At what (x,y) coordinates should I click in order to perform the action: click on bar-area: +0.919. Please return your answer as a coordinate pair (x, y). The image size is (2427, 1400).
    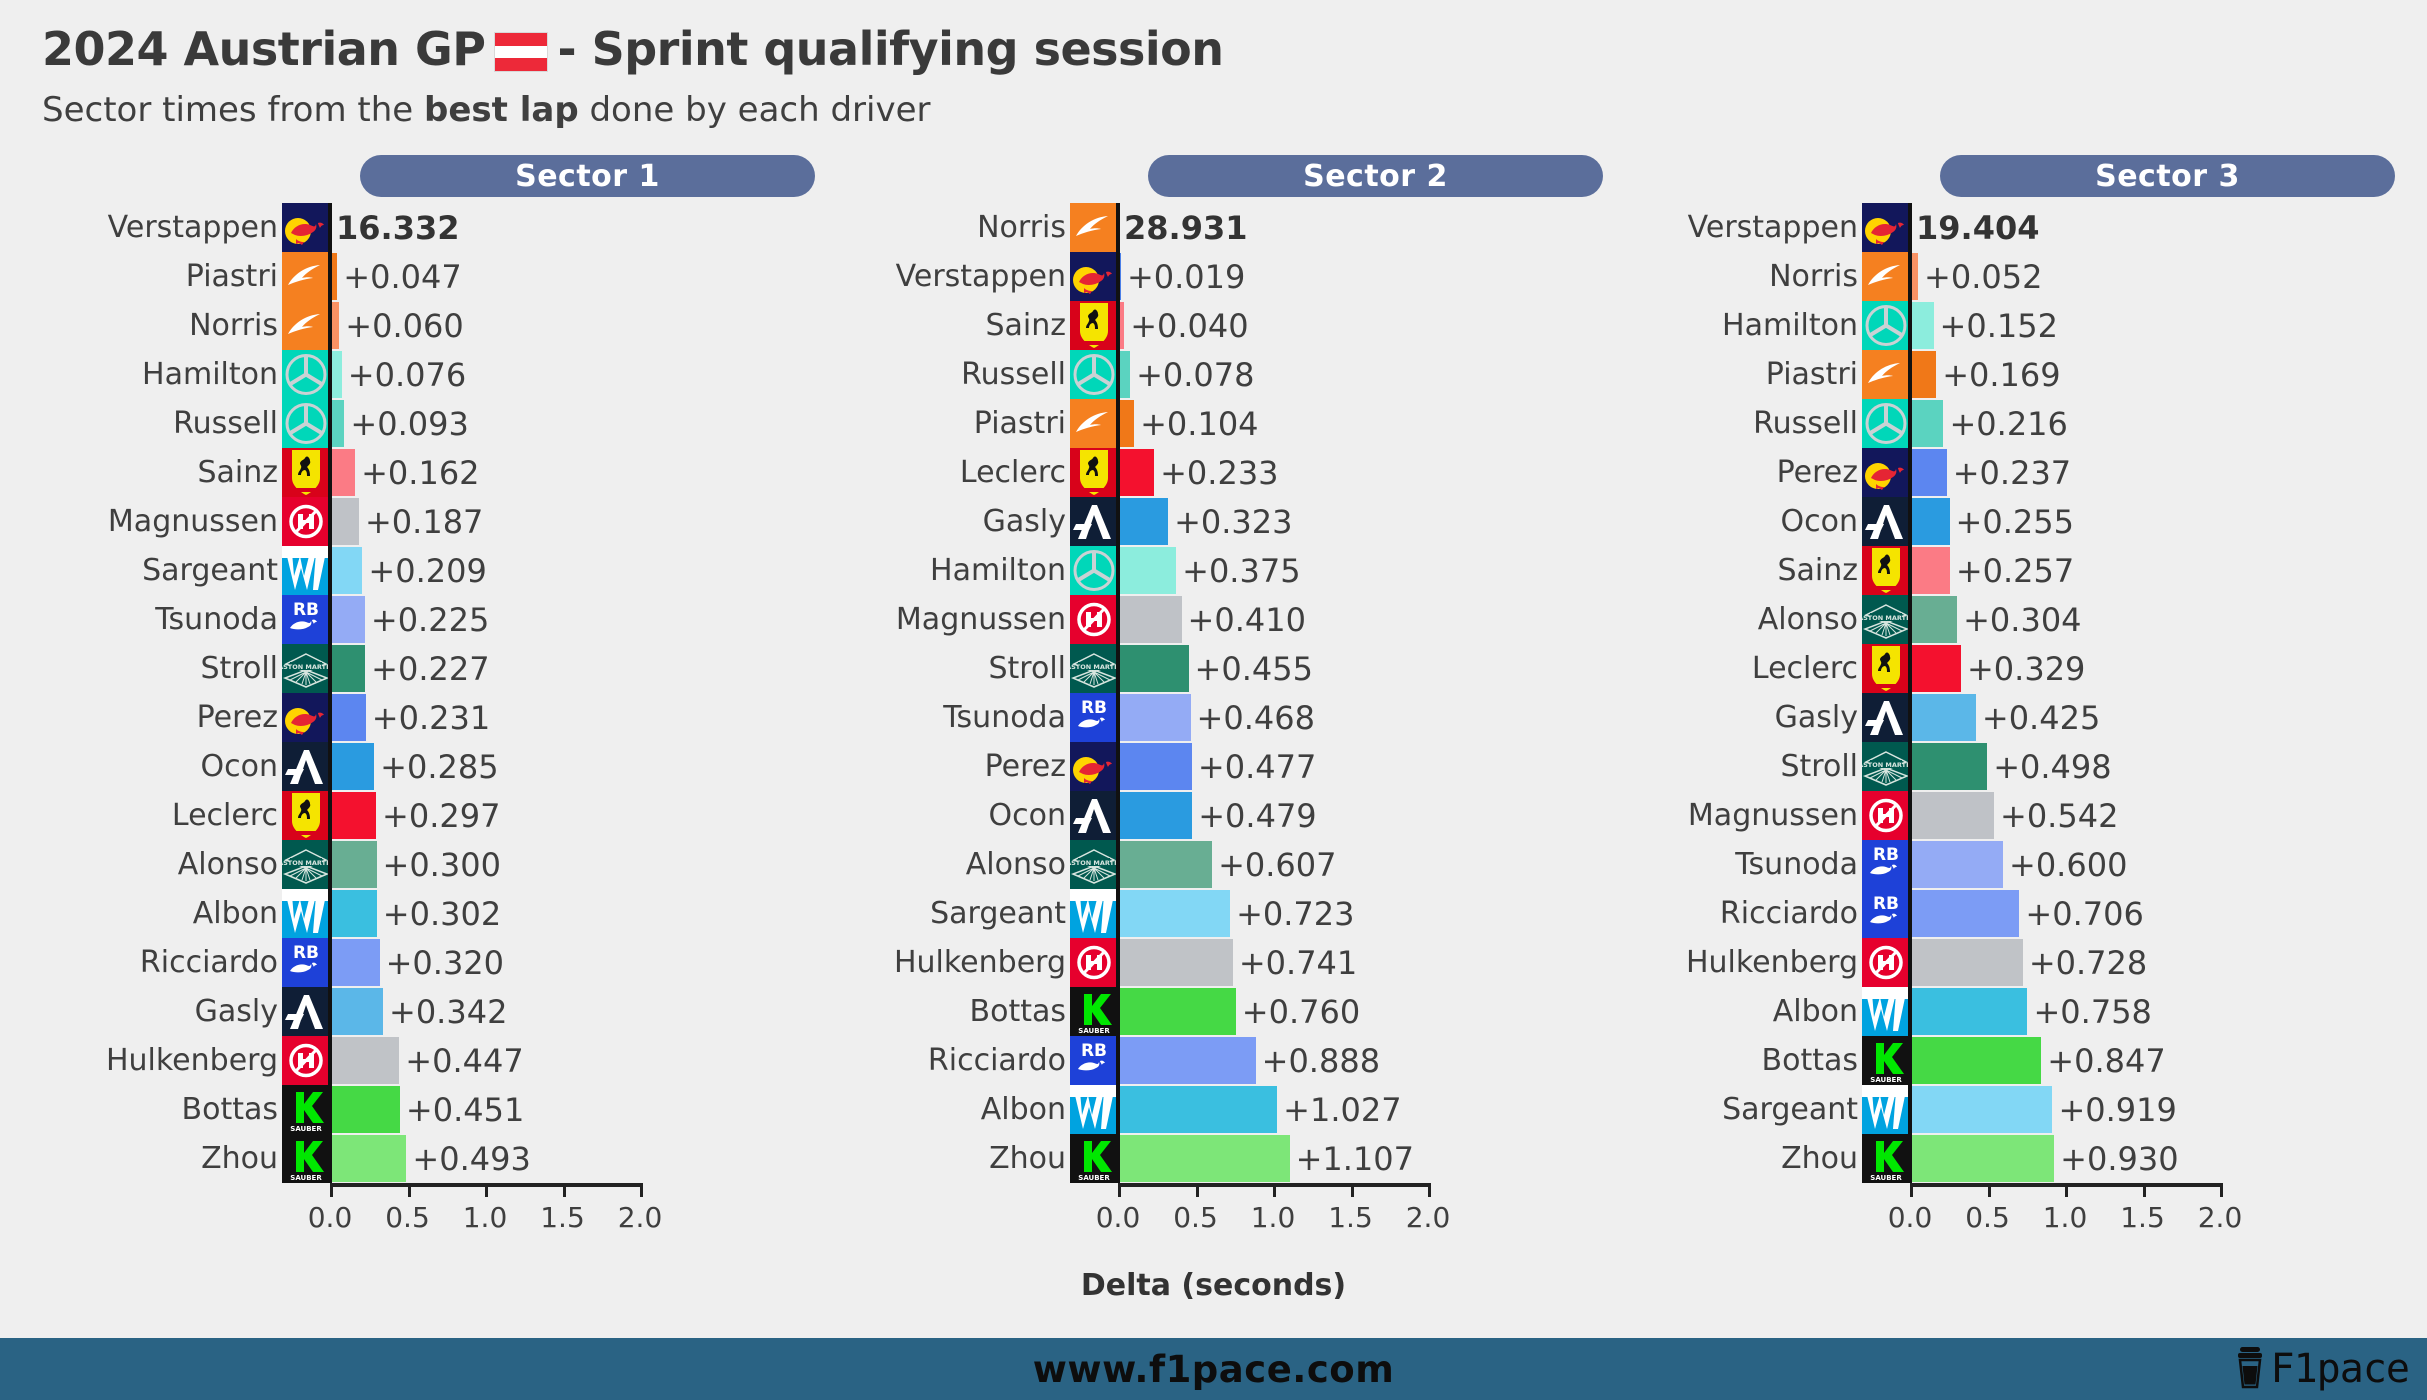
    Looking at the image, I should click on (2147, 1109).